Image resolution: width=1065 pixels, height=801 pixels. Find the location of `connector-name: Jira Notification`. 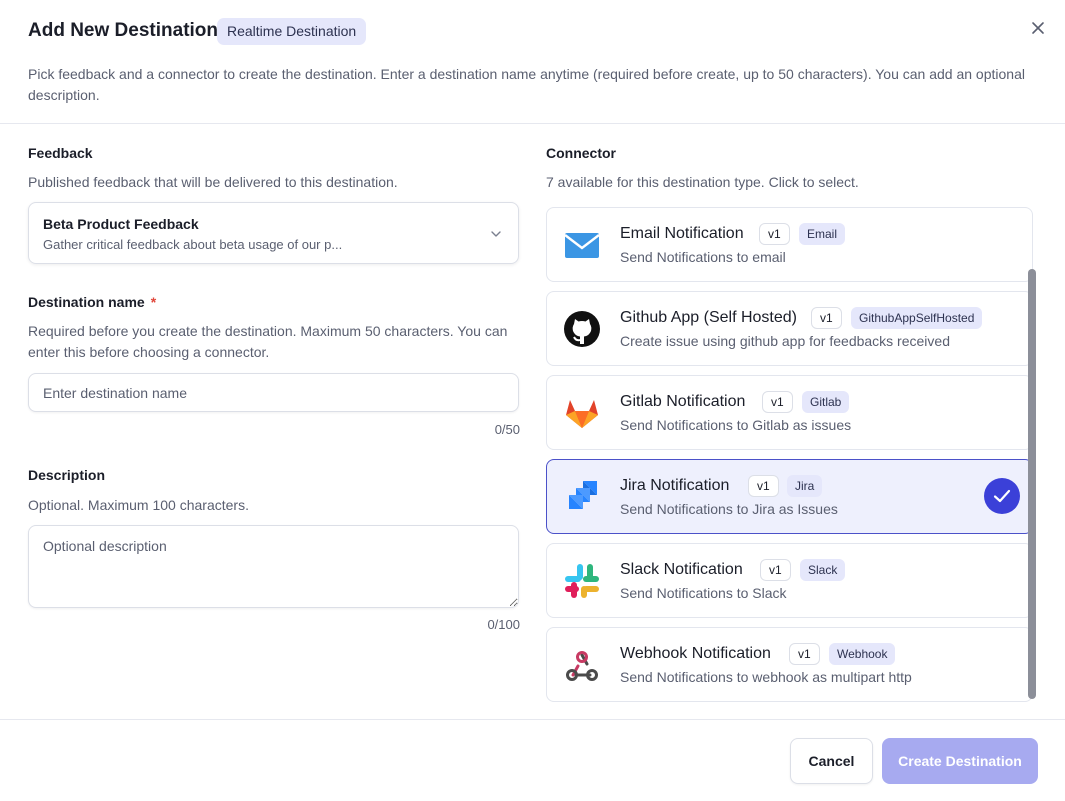

connector-name: Jira Notification is located at coordinates (675, 485).